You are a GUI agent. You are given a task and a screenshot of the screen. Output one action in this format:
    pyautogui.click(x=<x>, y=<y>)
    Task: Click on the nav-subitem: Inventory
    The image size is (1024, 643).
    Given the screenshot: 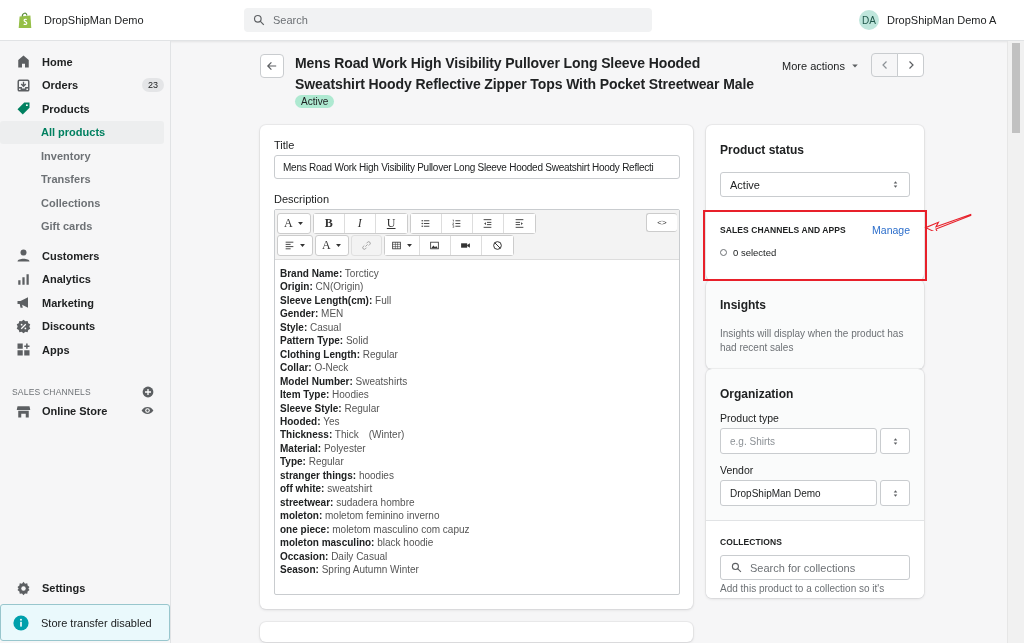 What is the action you would take?
    pyautogui.click(x=82, y=156)
    